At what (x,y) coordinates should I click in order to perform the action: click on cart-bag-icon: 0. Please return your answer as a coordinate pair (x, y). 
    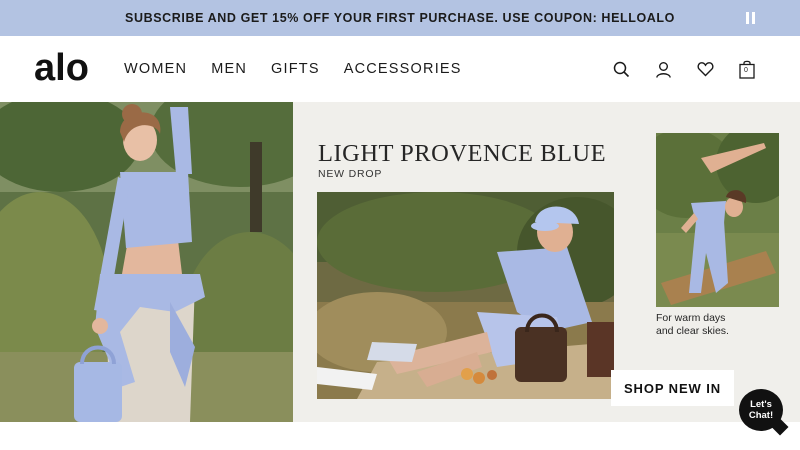
    Looking at the image, I should click on (747, 69).